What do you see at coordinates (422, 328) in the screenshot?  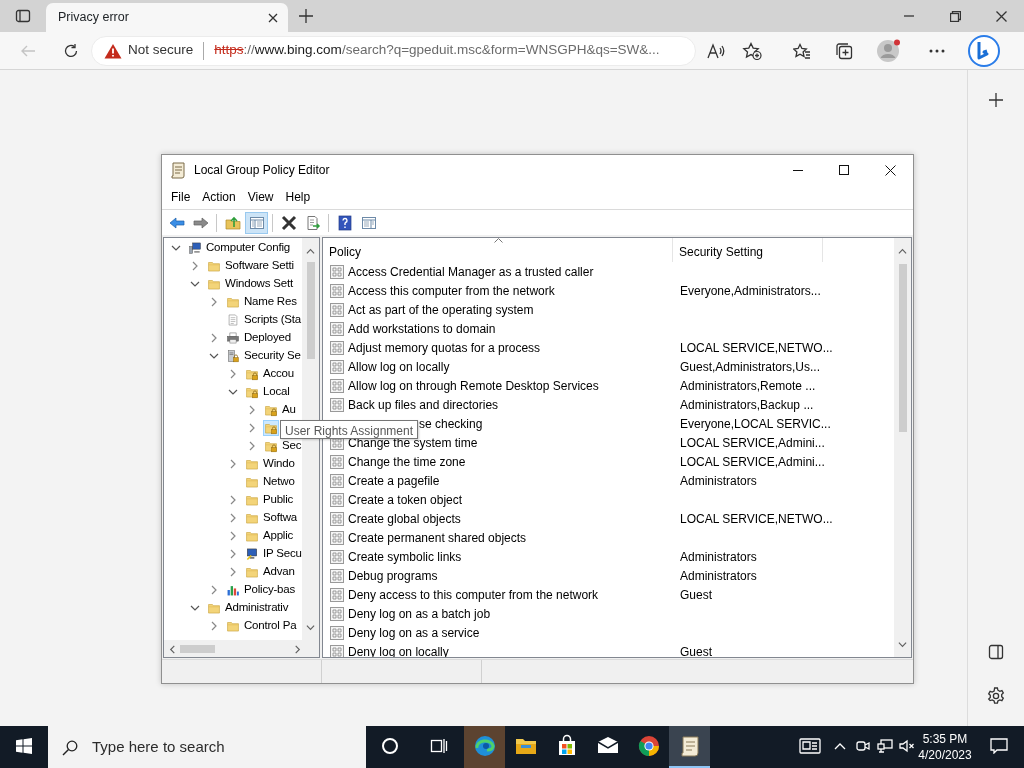 I see `table-cell: Add workstations to domain` at bounding box center [422, 328].